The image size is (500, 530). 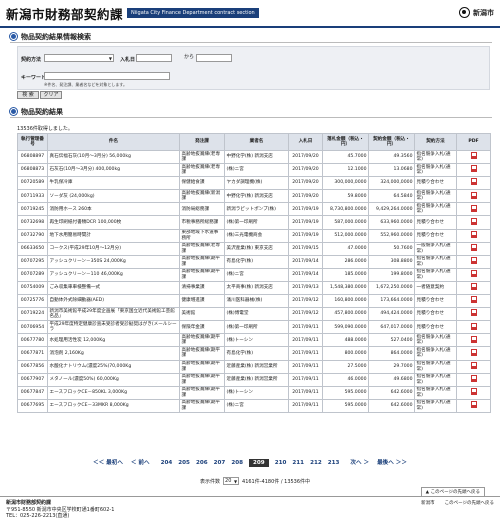 I want to click on page-number-link: 211, so click(x=298, y=463).